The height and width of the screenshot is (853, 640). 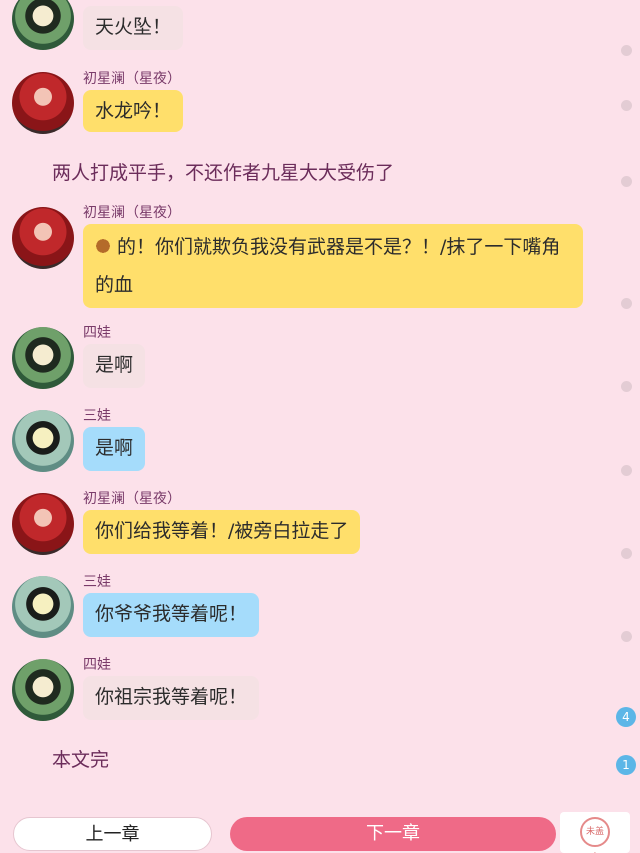 I want to click on chat-bubble: 的！你们就欺负我没有武器是不是？！/抹了一下嘴角 的血, so click(x=333, y=266).